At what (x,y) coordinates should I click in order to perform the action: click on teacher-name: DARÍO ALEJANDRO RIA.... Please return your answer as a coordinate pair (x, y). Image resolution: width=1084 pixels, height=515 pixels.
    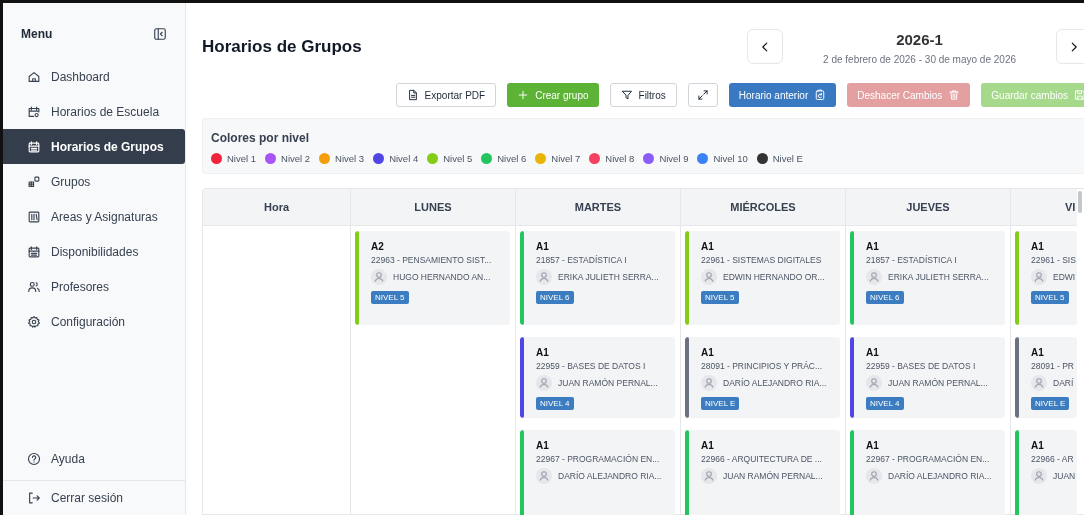
    Looking at the image, I should click on (775, 383).